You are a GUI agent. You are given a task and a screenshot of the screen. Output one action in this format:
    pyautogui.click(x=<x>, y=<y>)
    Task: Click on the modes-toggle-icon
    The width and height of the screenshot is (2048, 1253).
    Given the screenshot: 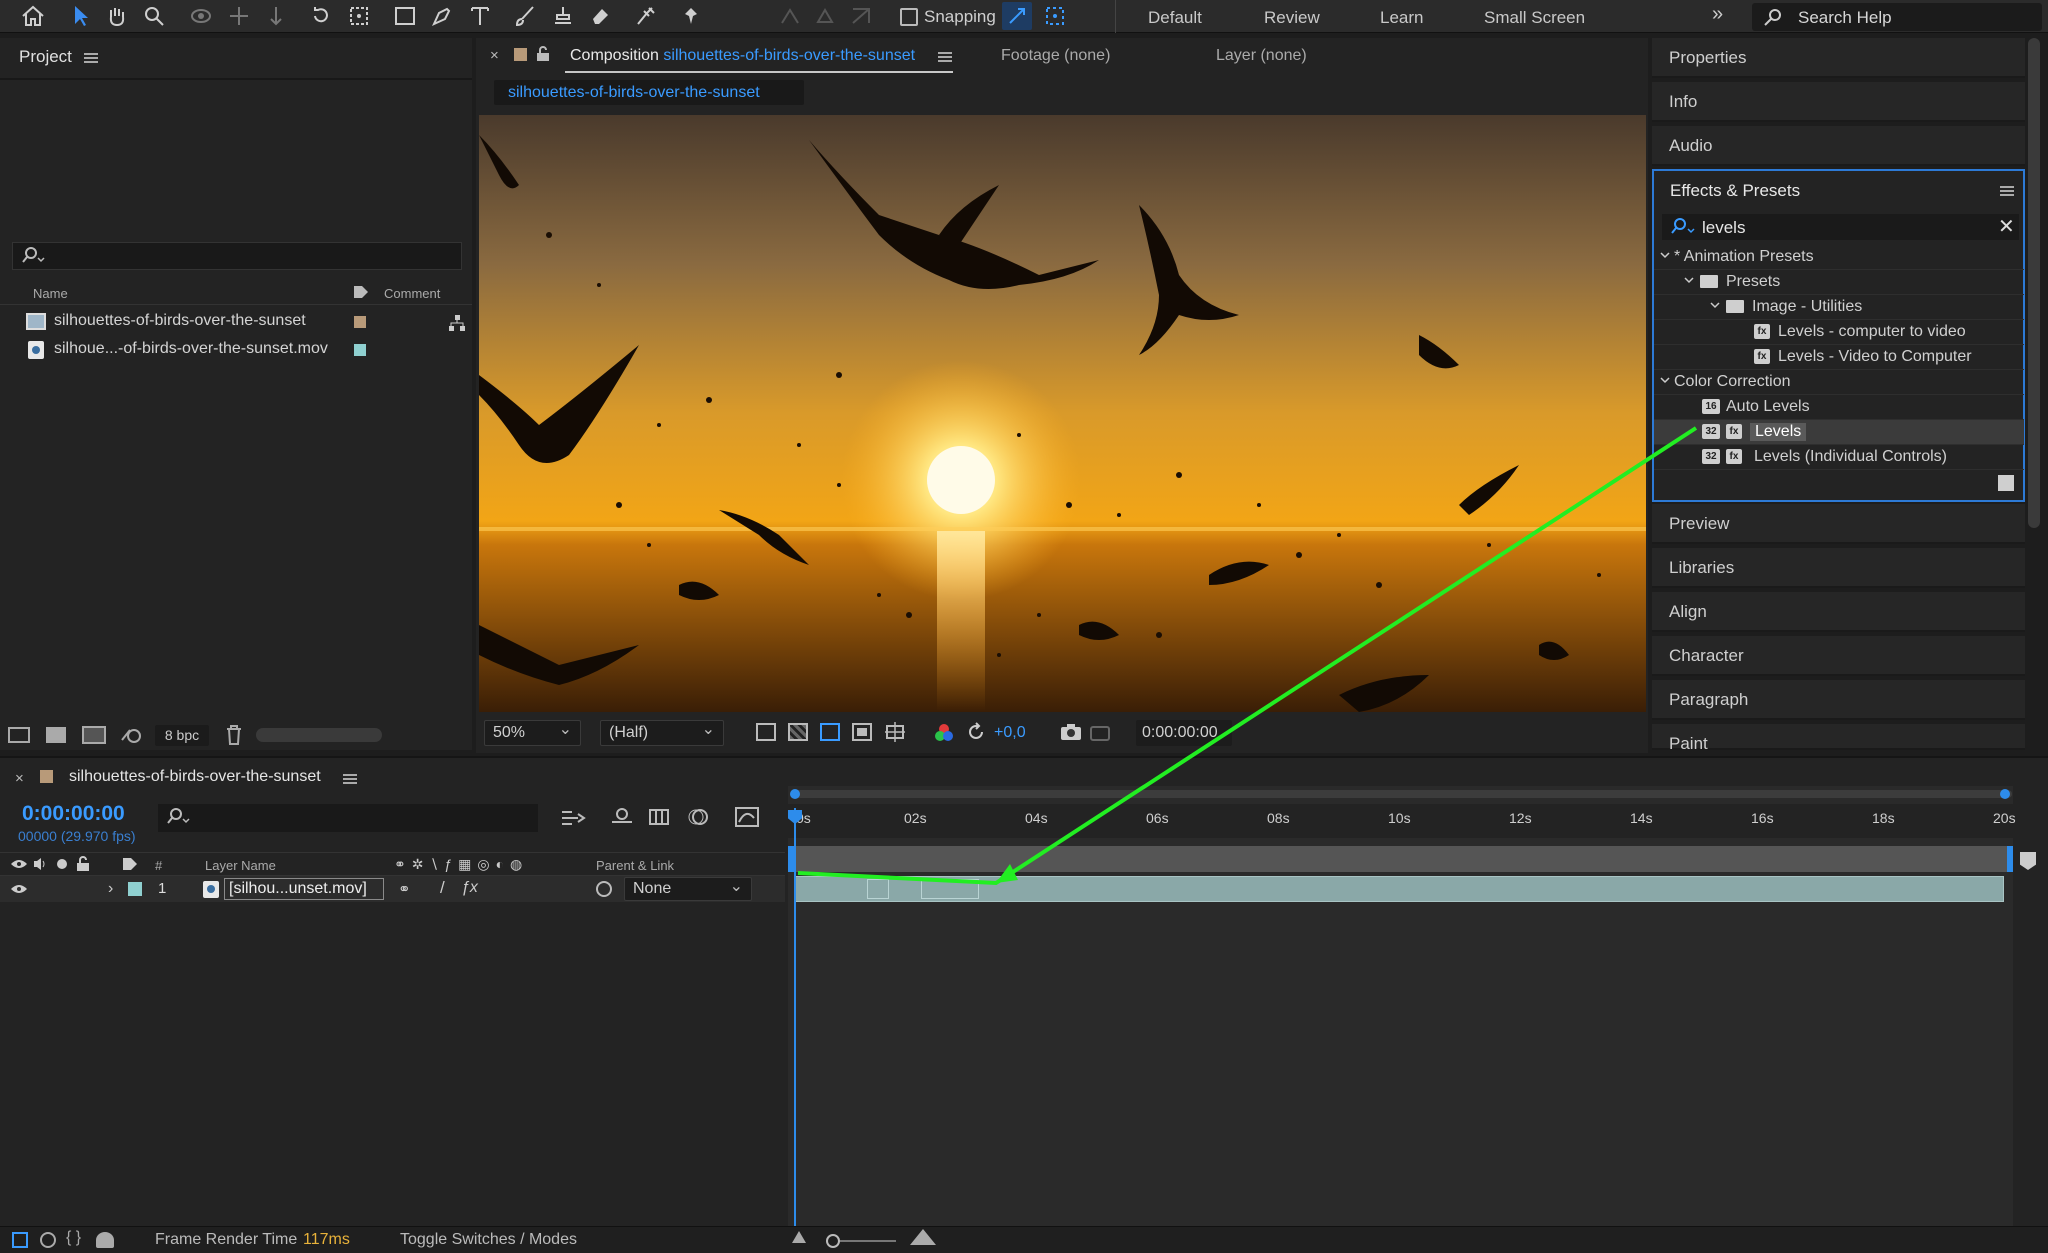 What is the action you would take?
    pyautogui.click(x=48, y=1240)
    